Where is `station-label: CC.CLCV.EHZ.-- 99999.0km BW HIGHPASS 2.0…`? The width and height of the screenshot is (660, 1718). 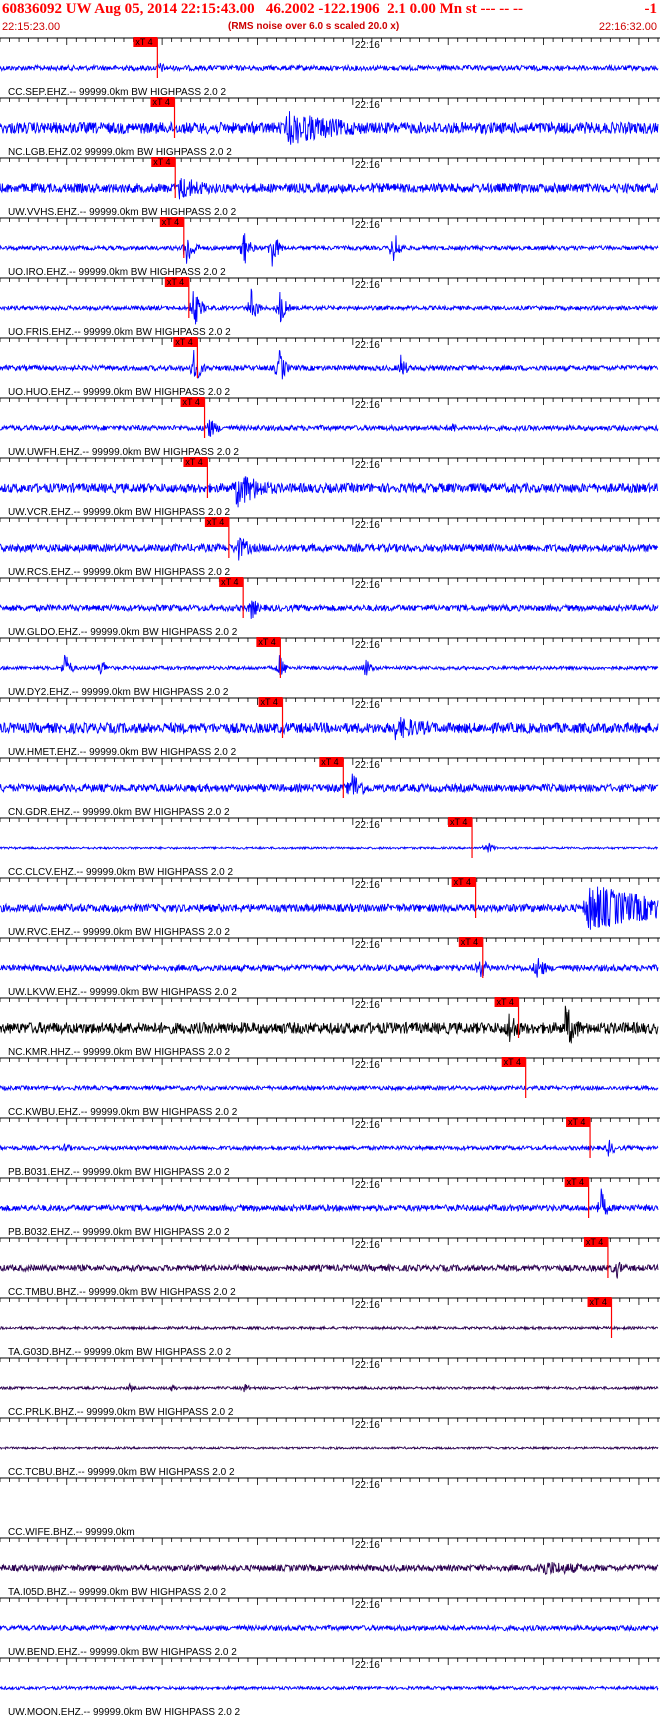 station-label: CC.CLCV.EHZ.-- 99999.0km BW HIGHPASS 2.0… is located at coordinates (121, 872).